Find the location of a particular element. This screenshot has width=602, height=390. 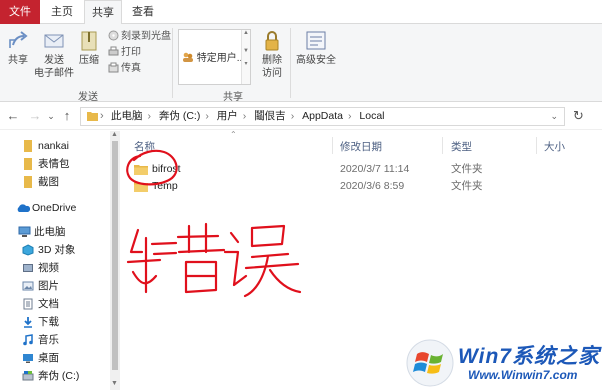

up-button: ↑ is located at coordinates (67, 116).